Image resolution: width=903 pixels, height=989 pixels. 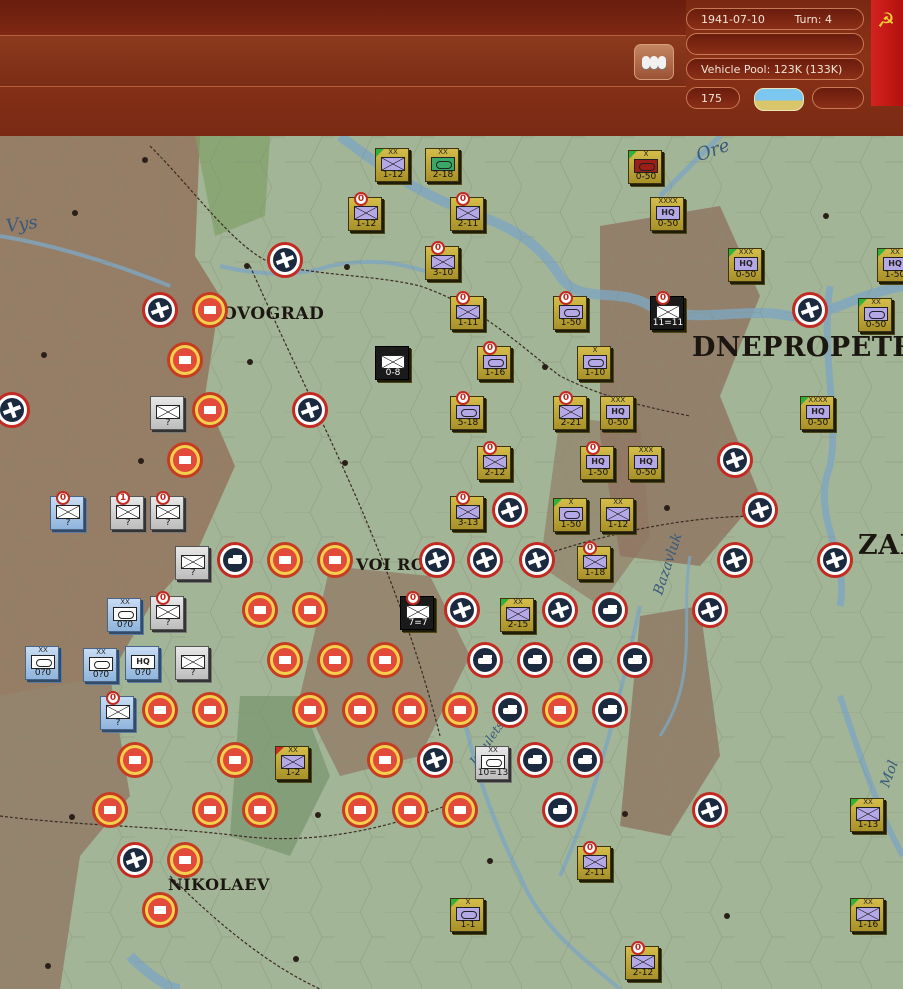 What do you see at coordinates (467, 310) in the screenshot?
I see `unit-counter: 1-11 0` at bounding box center [467, 310].